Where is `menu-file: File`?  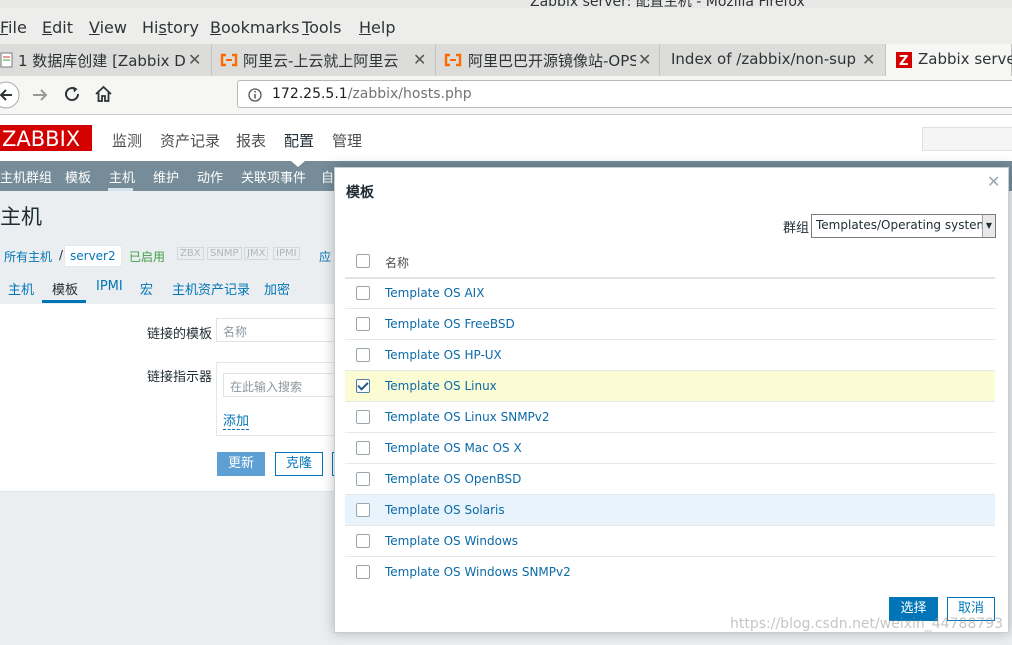
menu-file: File is located at coordinates (13, 27).